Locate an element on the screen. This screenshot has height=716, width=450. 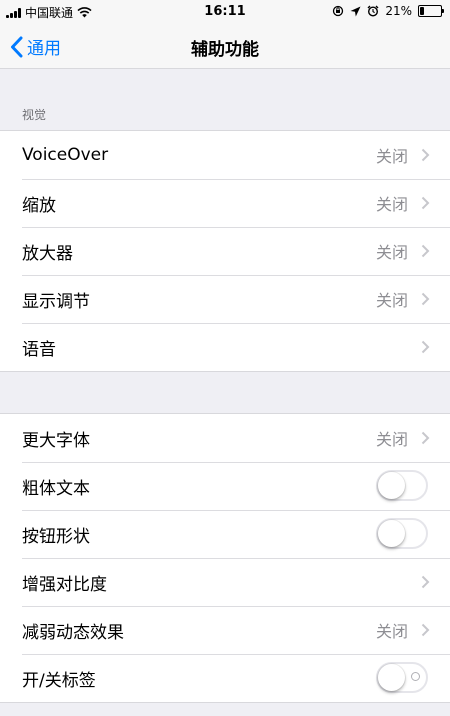
row-speech: 语音 is located at coordinates (225, 347).